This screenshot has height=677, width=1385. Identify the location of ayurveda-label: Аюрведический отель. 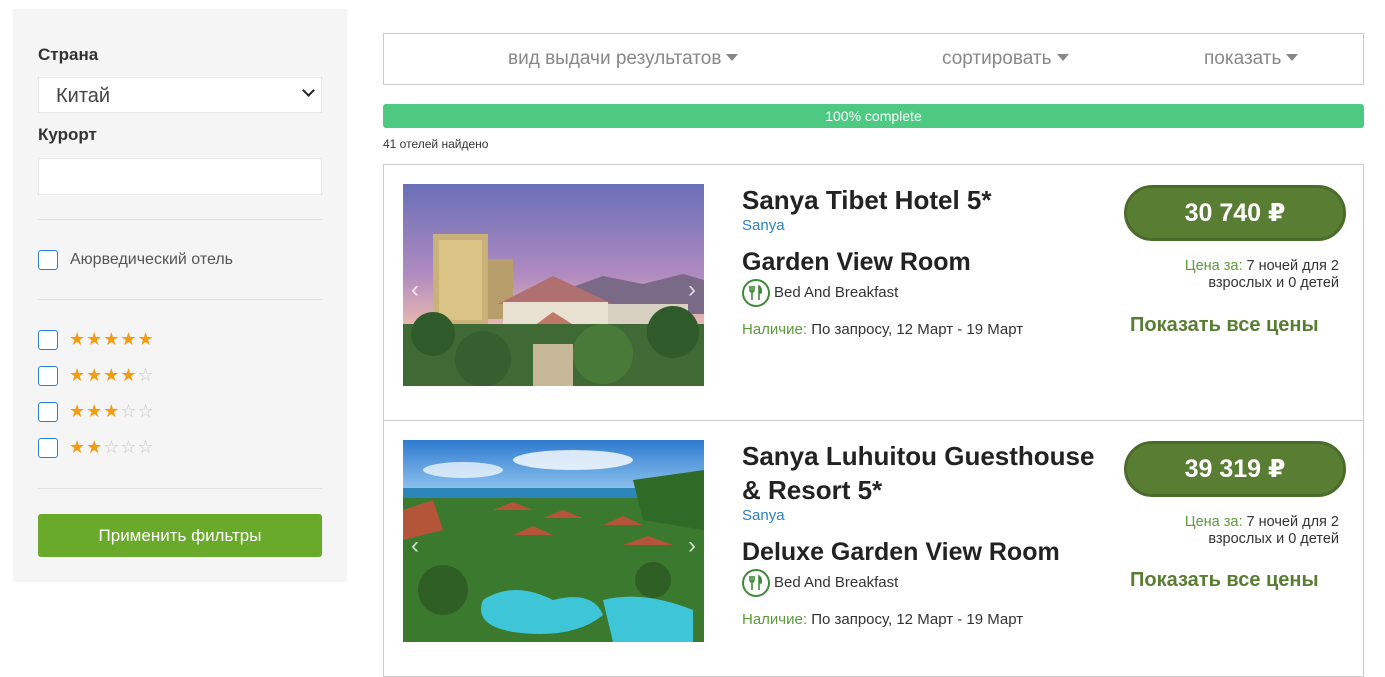
(151, 259).